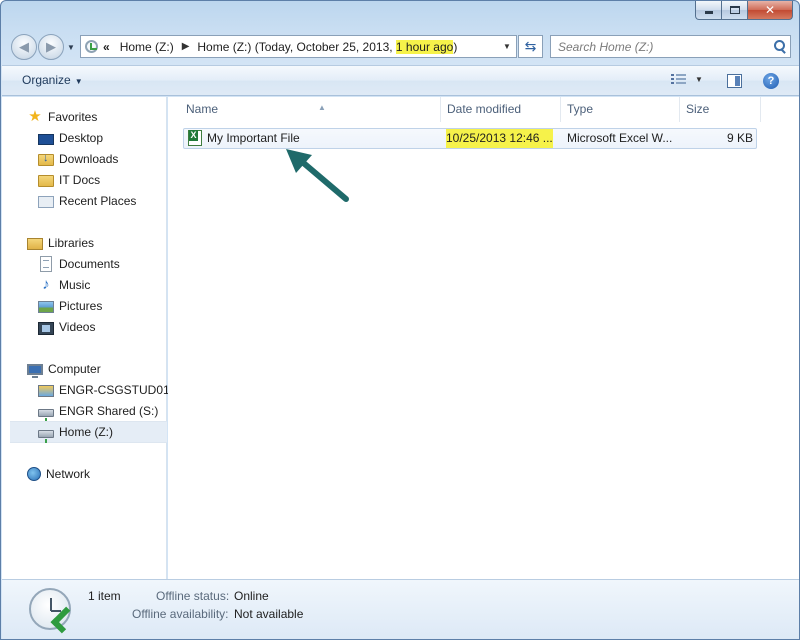 Image resolution: width=800 pixels, height=640 pixels. What do you see at coordinates (660, 46) in the screenshot?
I see `search-input` at bounding box center [660, 46].